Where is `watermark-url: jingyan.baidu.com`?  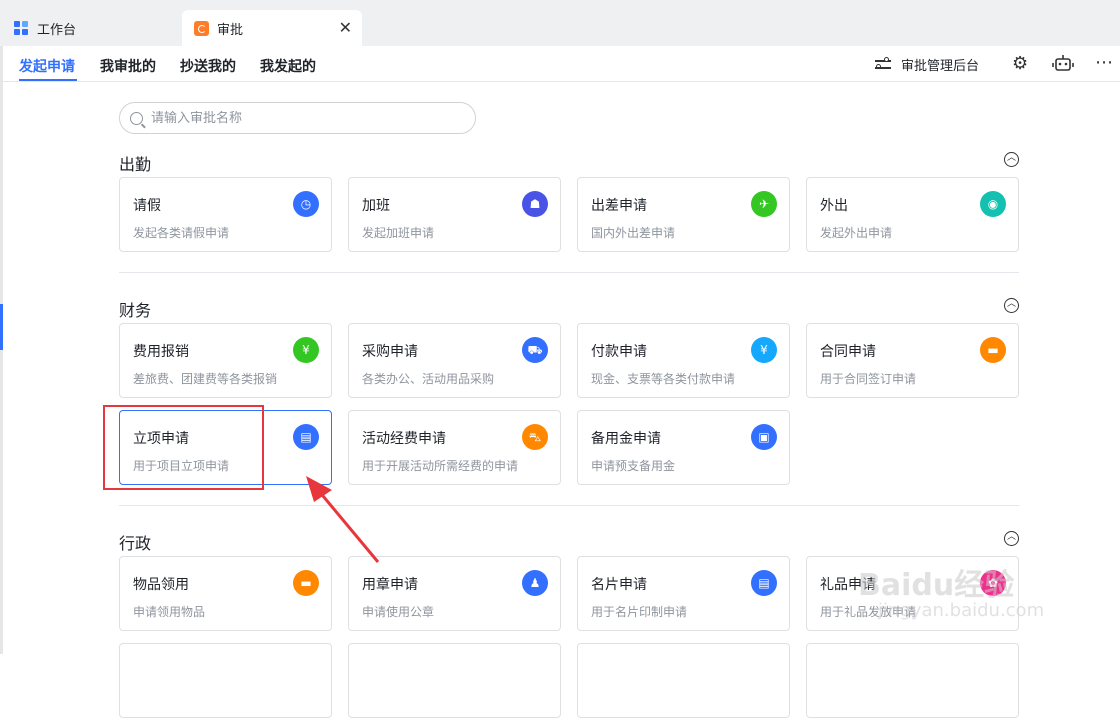
watermark-url: jingyan.baidu.com is located at coordinates (961, 610).